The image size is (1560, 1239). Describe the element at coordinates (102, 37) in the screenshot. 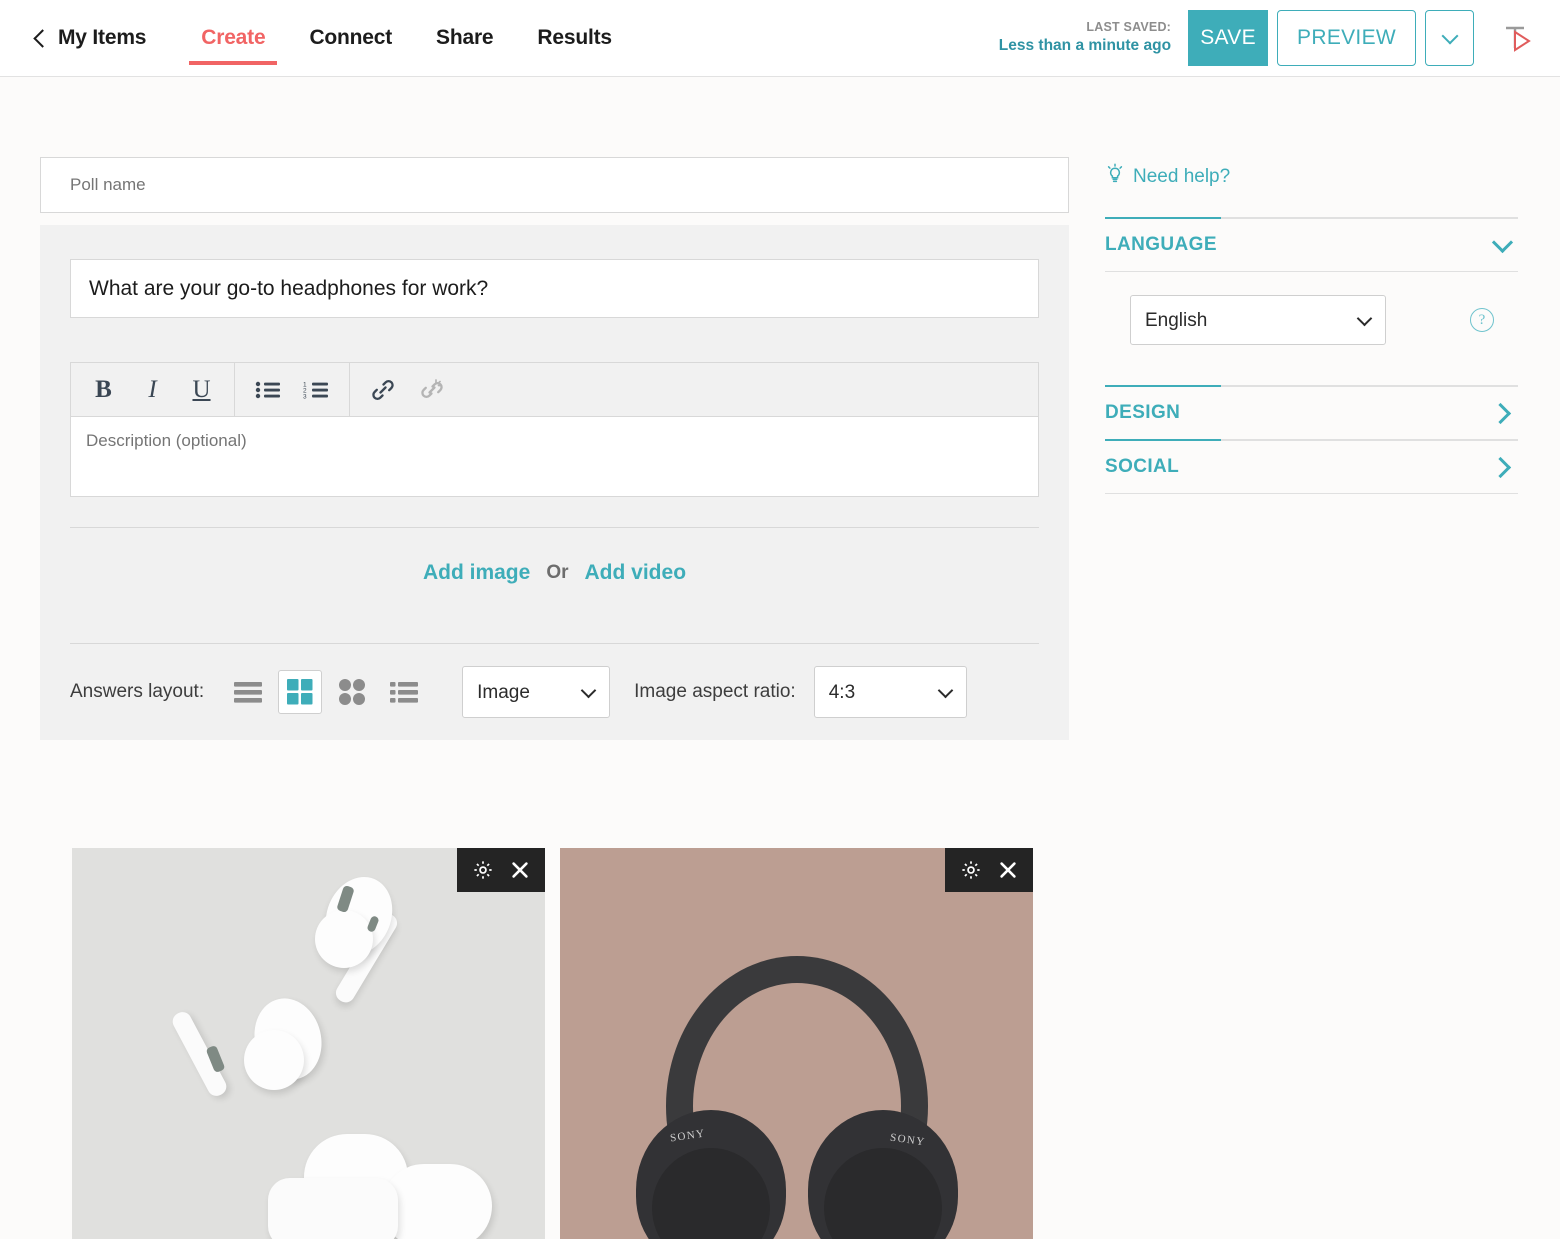

I see `back-link-label: My Items` at that location.